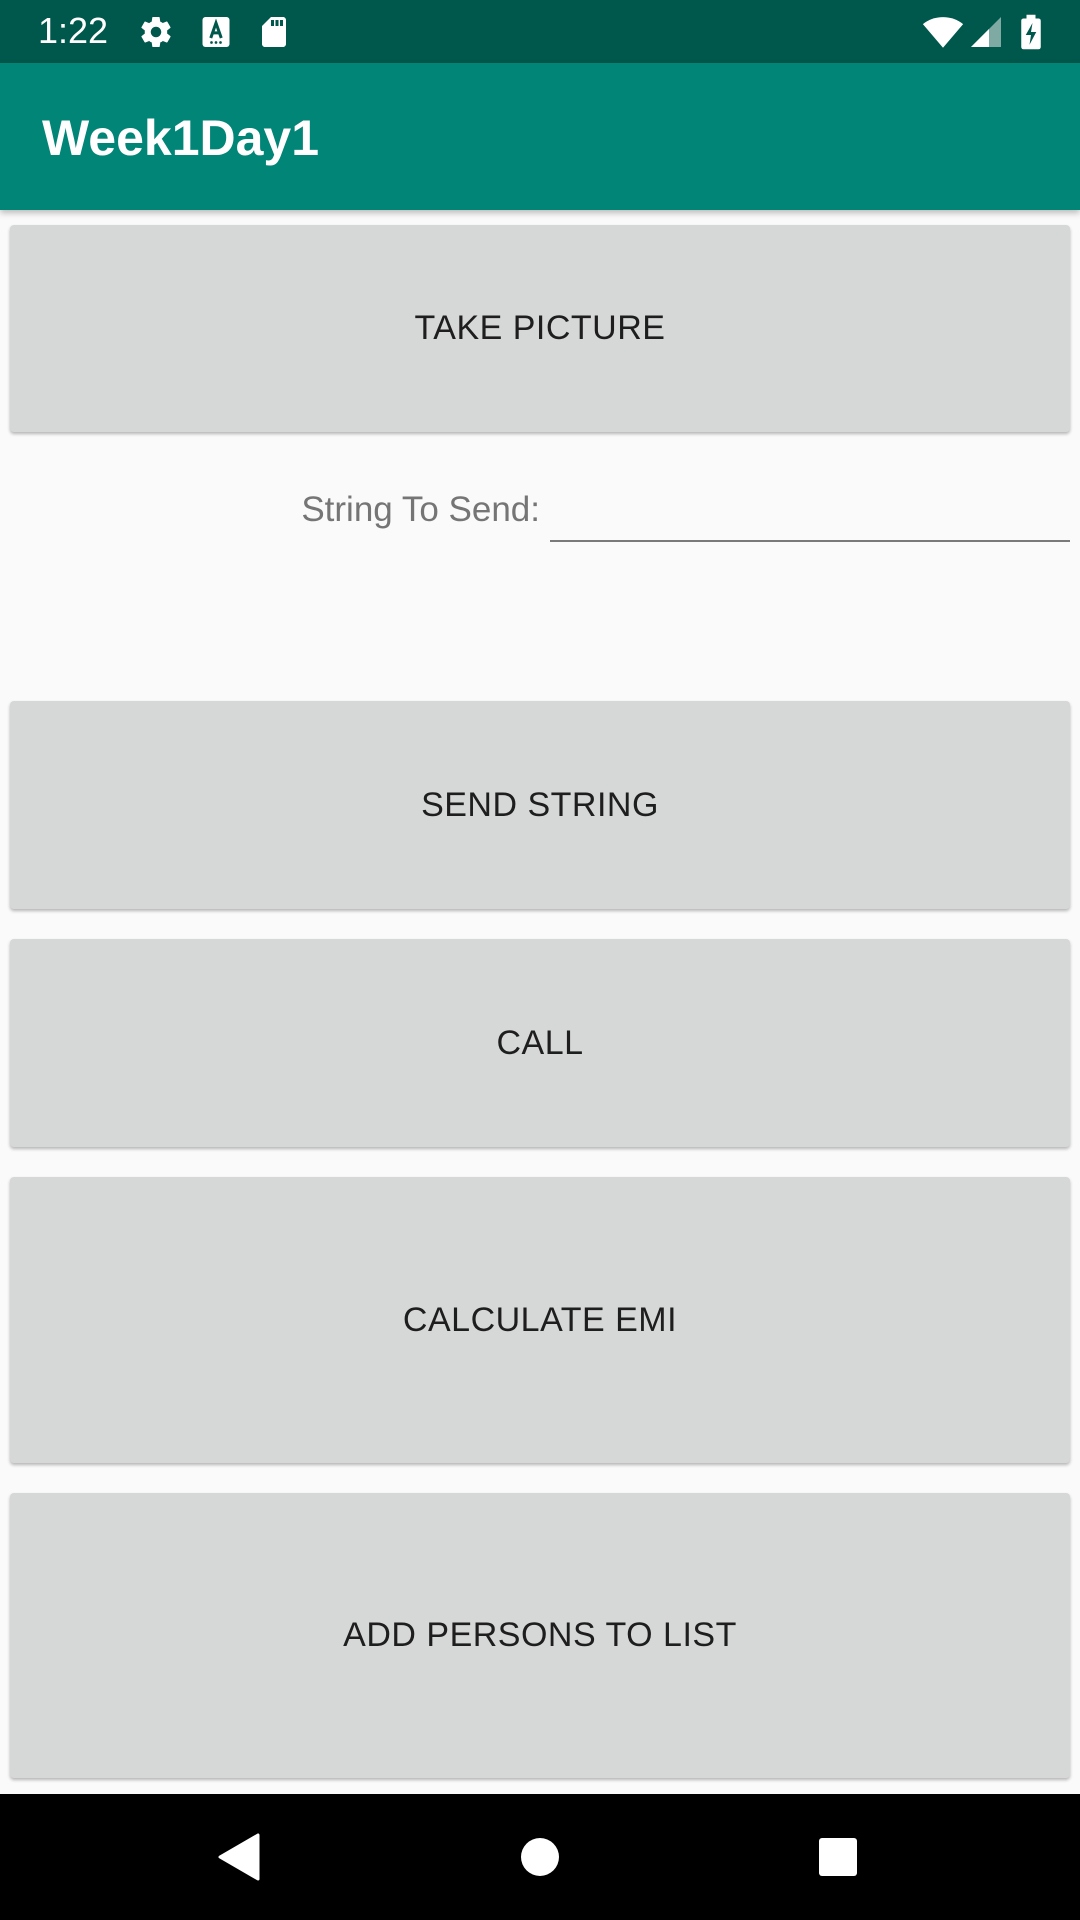  I want to click on navigation-bar, so click(540, 1857).